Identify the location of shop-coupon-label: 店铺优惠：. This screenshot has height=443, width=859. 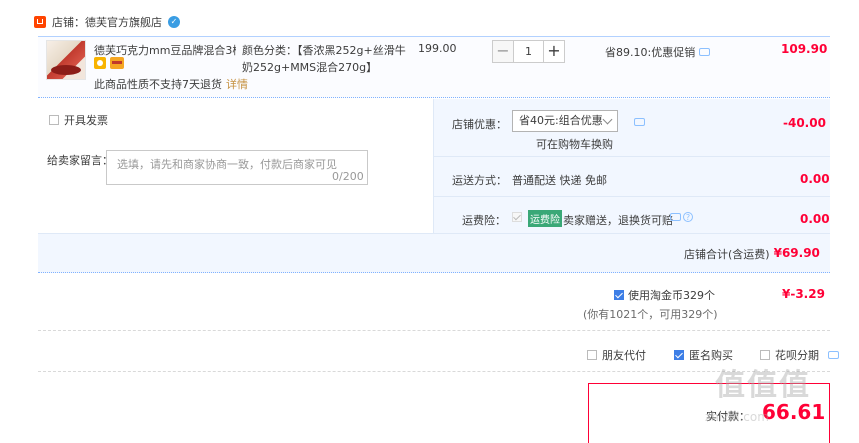
(479, 124).